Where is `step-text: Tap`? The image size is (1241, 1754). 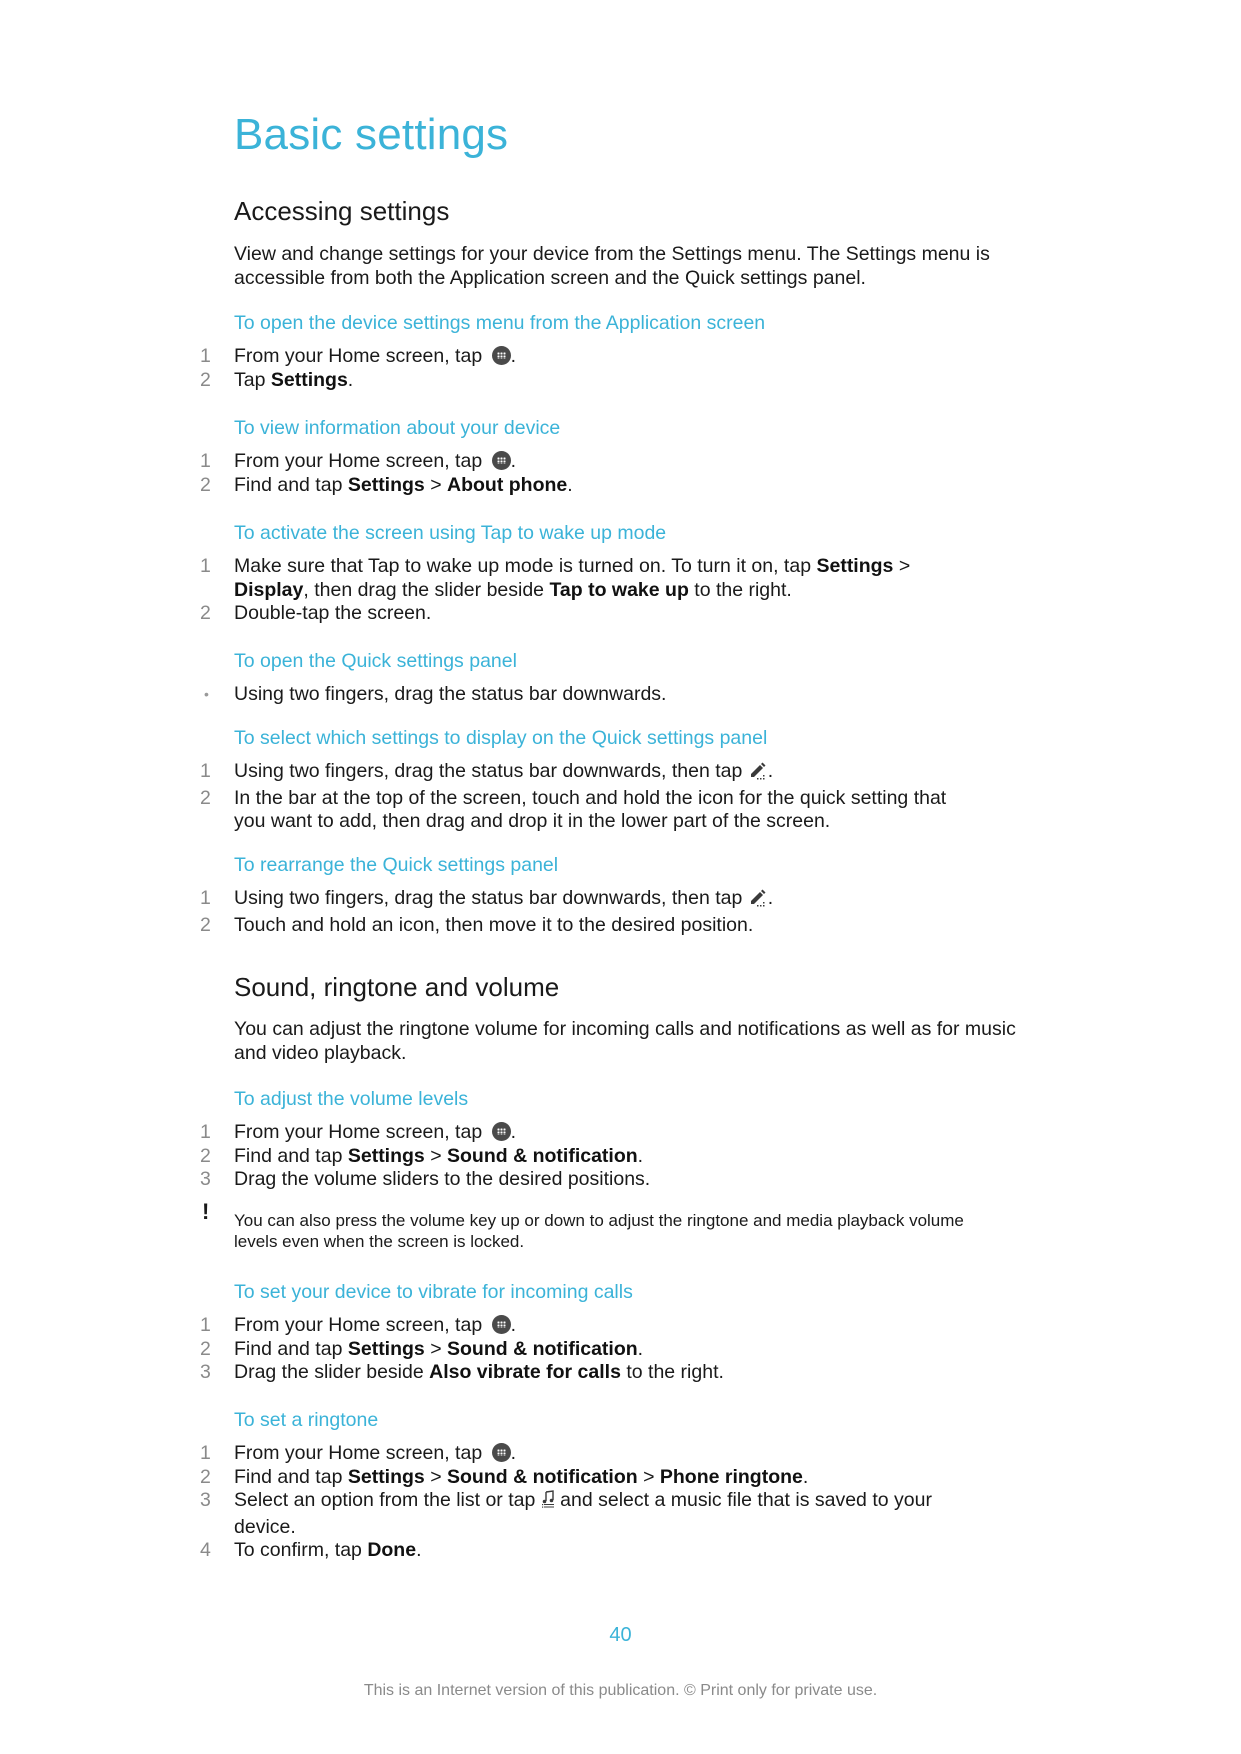
step-text: Tap is located at coordinates (252, 379).